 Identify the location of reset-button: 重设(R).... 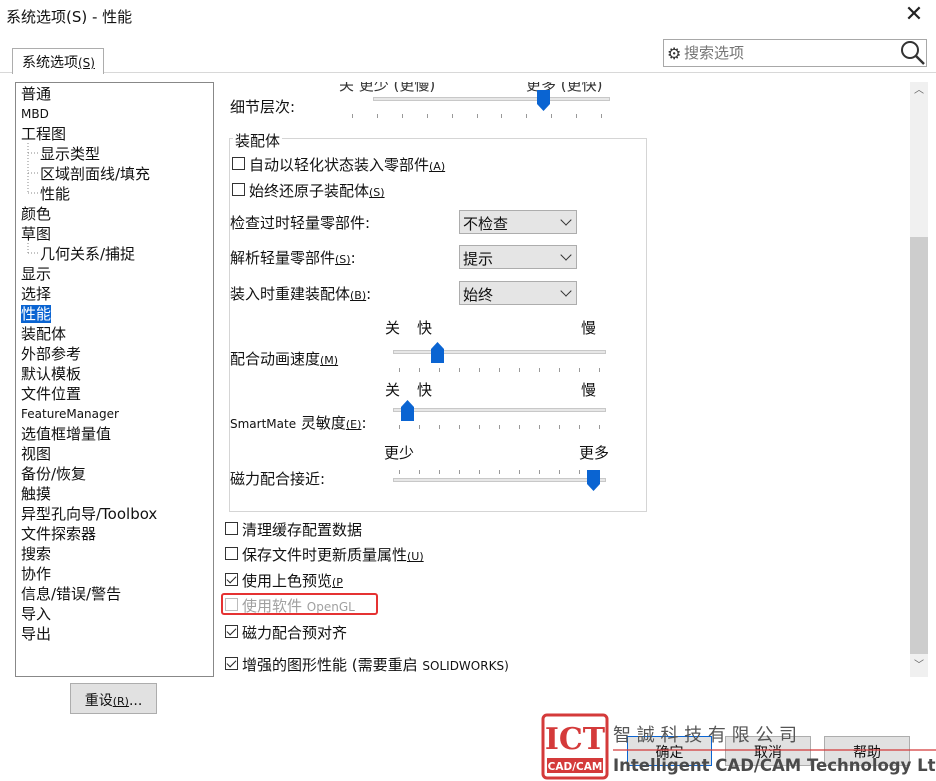
(113, 698).